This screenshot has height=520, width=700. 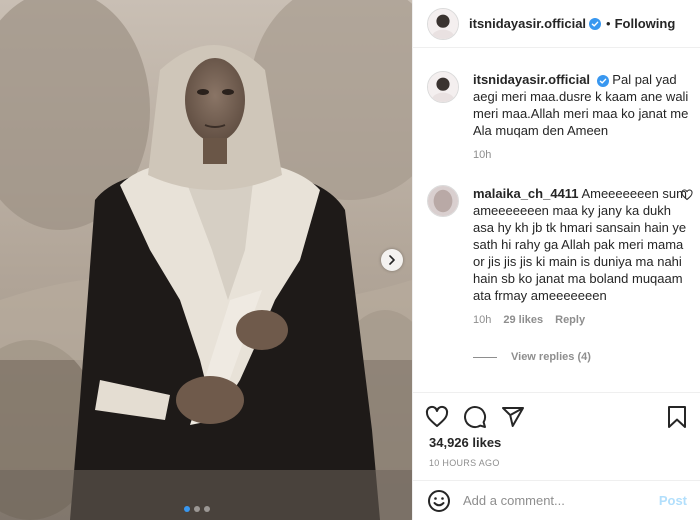 I want to click on save-button, so click(x=677, y=417).